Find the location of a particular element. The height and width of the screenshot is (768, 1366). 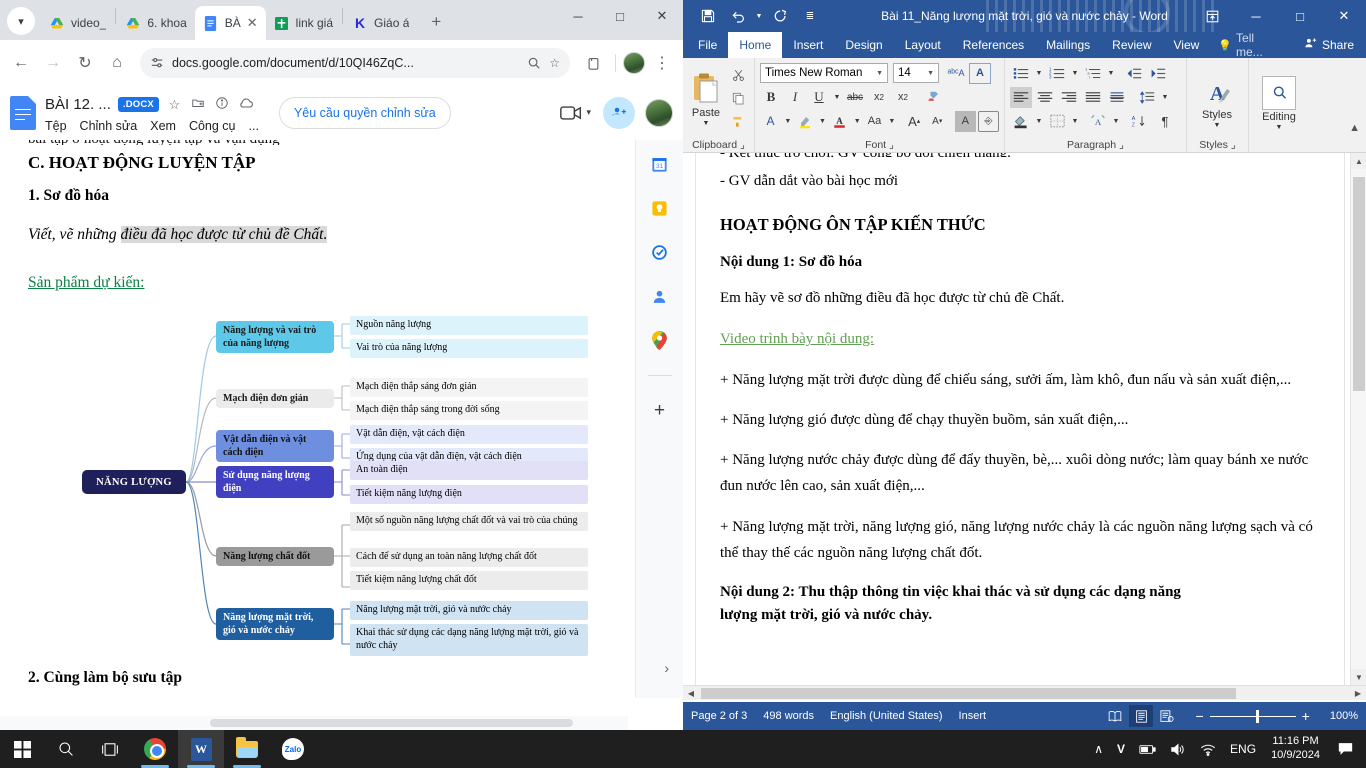

contacts-icon is located at coordinates (660, 296).